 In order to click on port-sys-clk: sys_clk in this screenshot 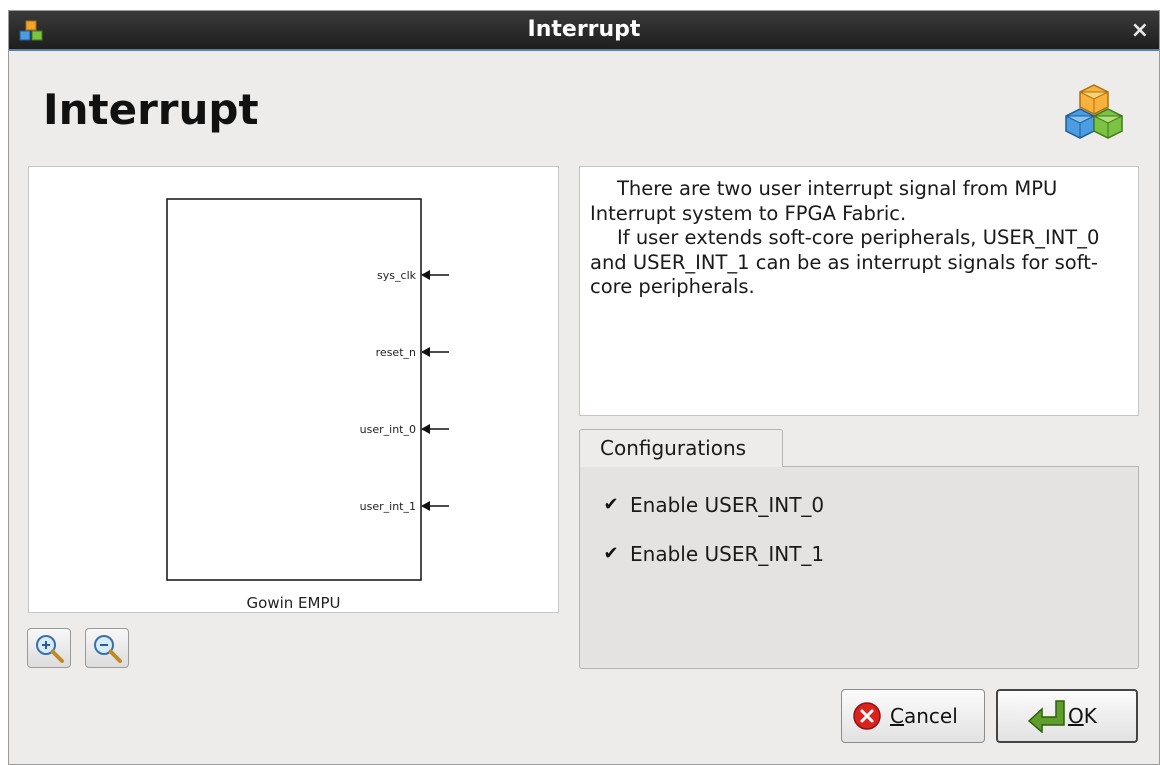, I will do `click(413, 275)`.